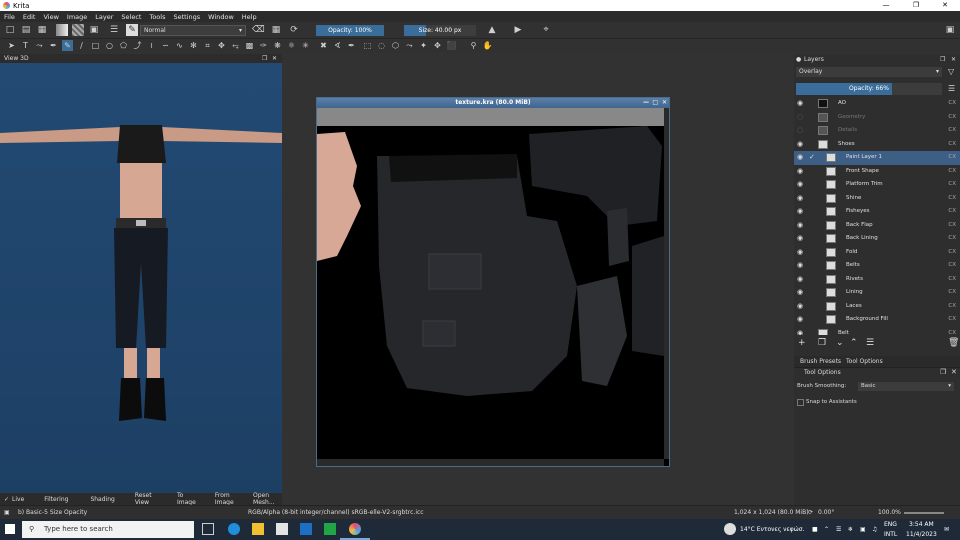 Image resolution: width=960 pixels, height=540 pixels. What do you see at coordinates (305, 45) in the screenshot?
I see `assistant-tool-icon: ✳` at bounding box center [305, 45].